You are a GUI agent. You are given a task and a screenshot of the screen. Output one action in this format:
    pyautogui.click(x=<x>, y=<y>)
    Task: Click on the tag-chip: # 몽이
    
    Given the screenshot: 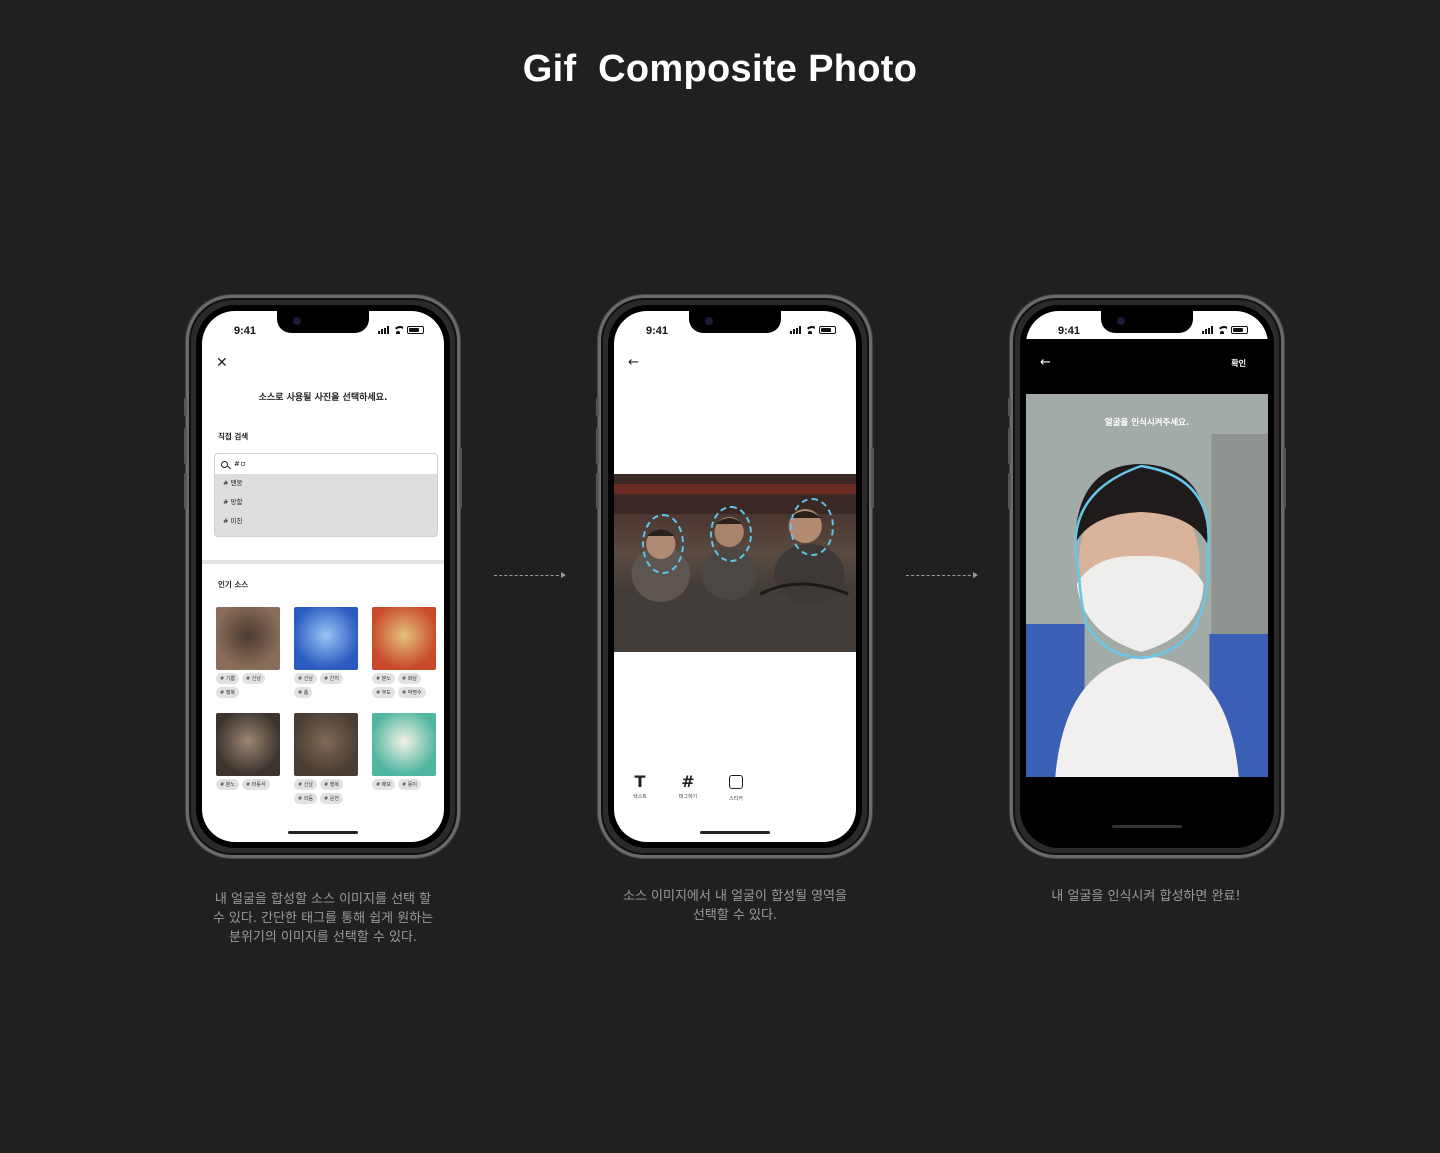 What is the action you would take?
    pyautogui.click(x=409, y=784)
    